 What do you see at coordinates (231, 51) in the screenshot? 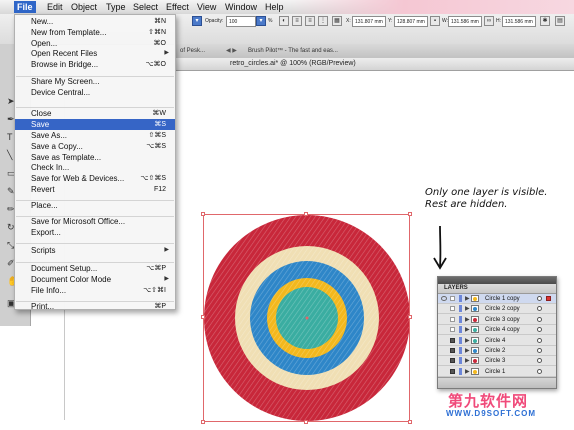
I see `nav-arrows-icon: ◀ ▶` at bounding box center [231, 51].